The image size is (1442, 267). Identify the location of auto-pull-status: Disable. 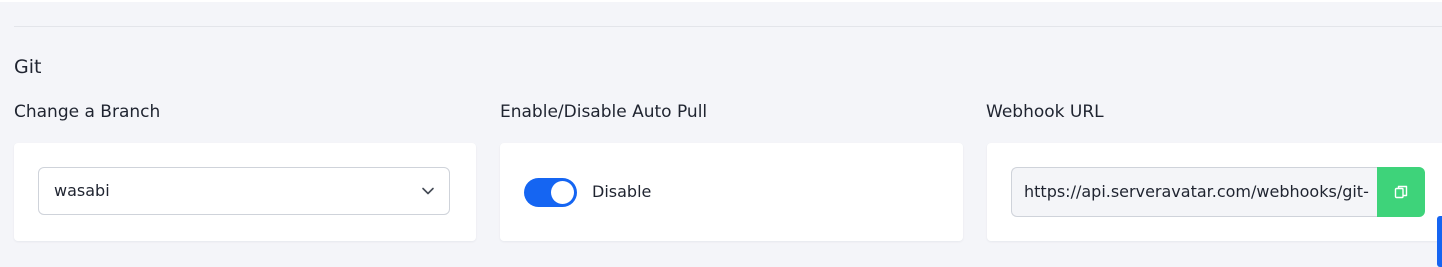
(622, 191).